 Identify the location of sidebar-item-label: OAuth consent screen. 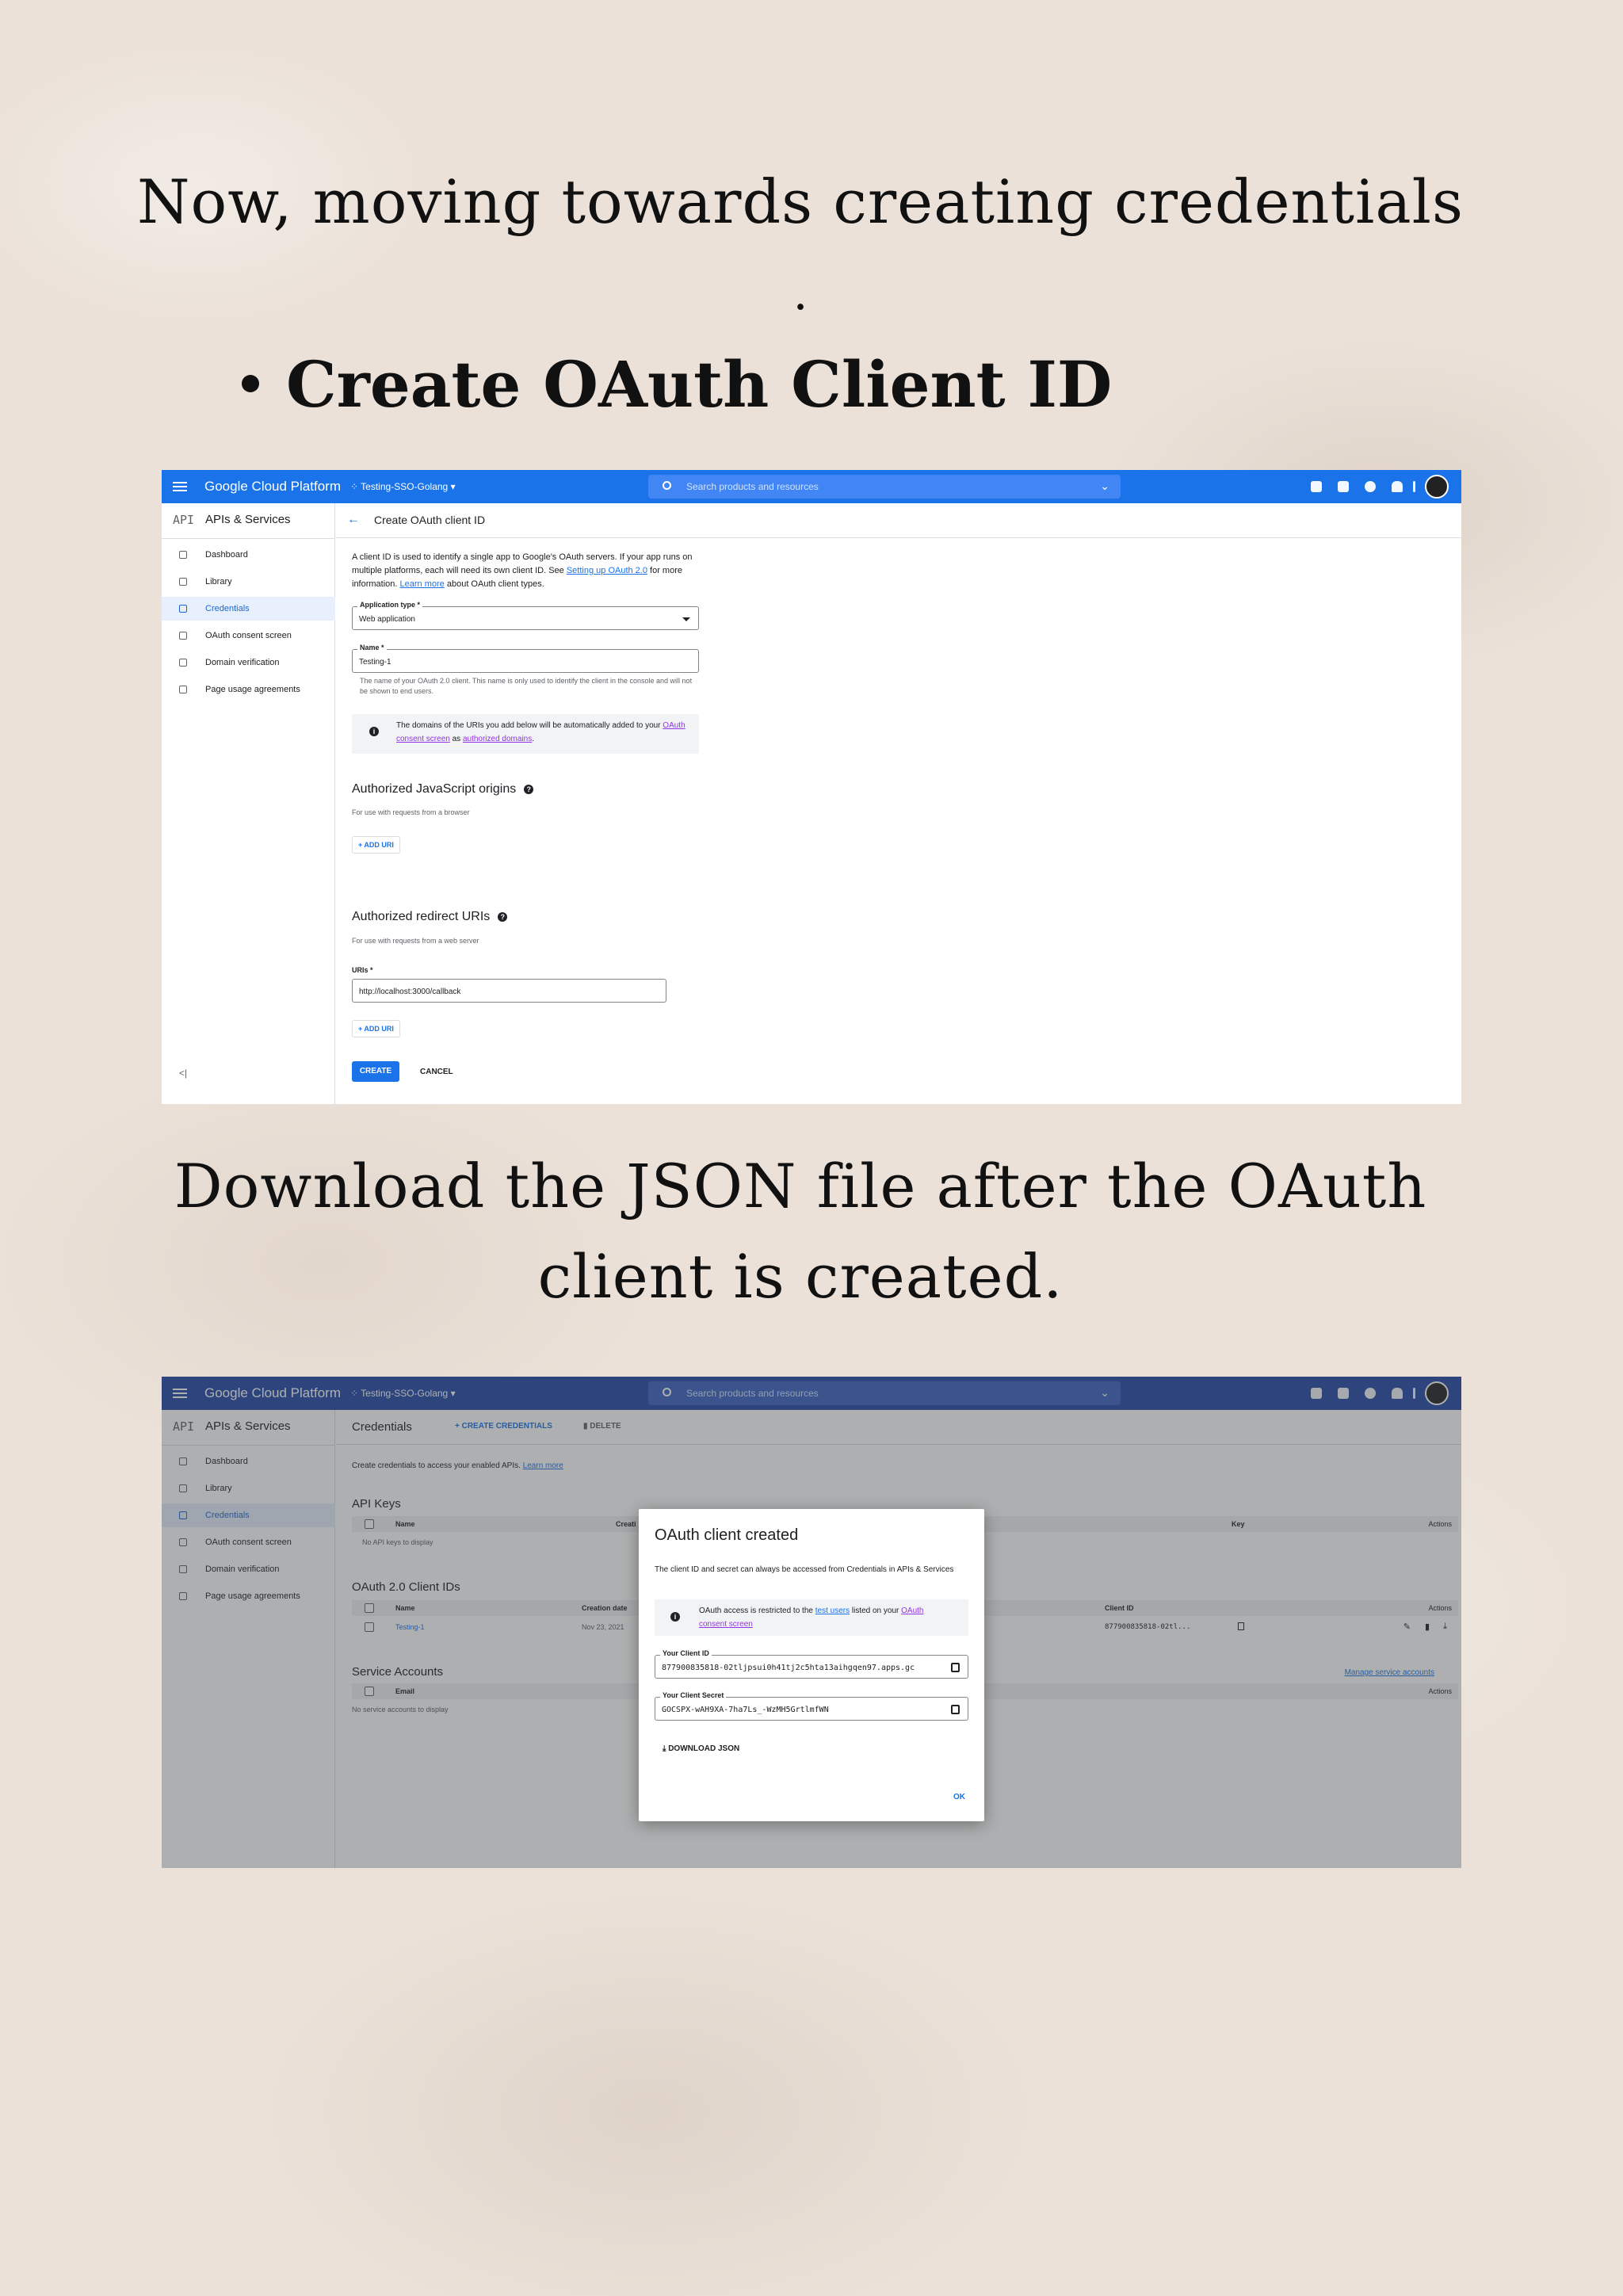
(248, 635).